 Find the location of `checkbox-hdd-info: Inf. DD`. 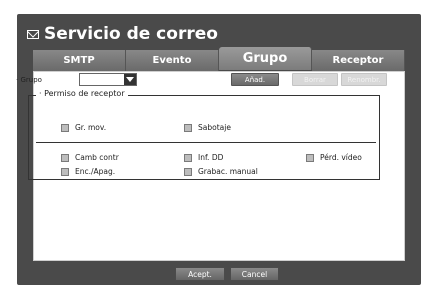

checkbox-hdd-info: Inf. DD is located at coordinates (203, 157).